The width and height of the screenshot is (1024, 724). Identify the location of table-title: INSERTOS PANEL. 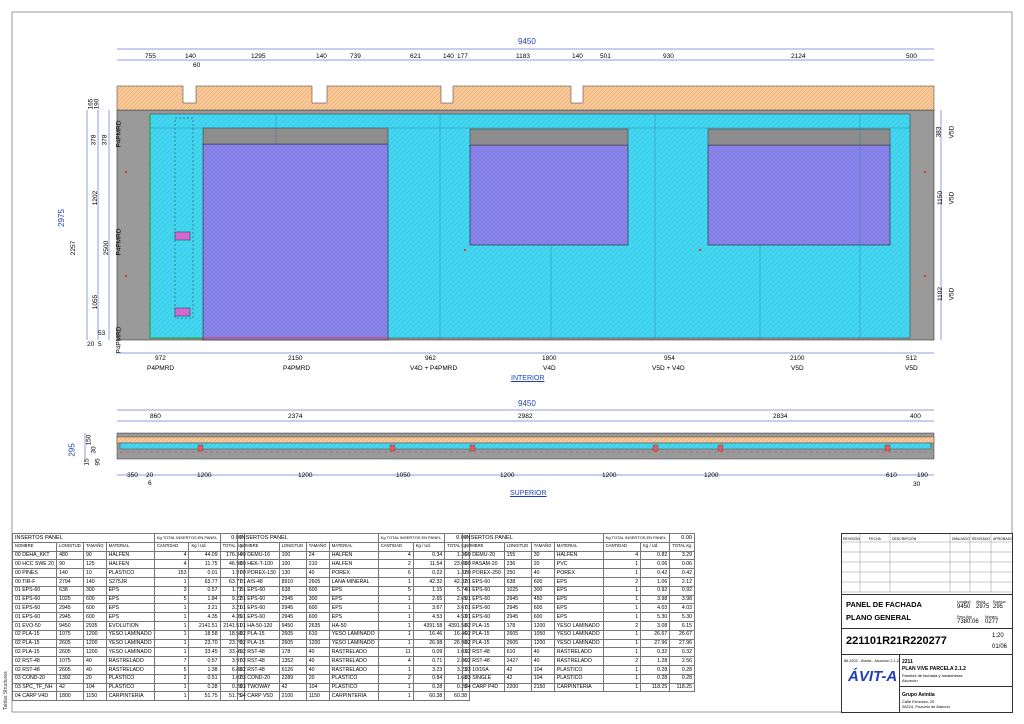
(308, 538).